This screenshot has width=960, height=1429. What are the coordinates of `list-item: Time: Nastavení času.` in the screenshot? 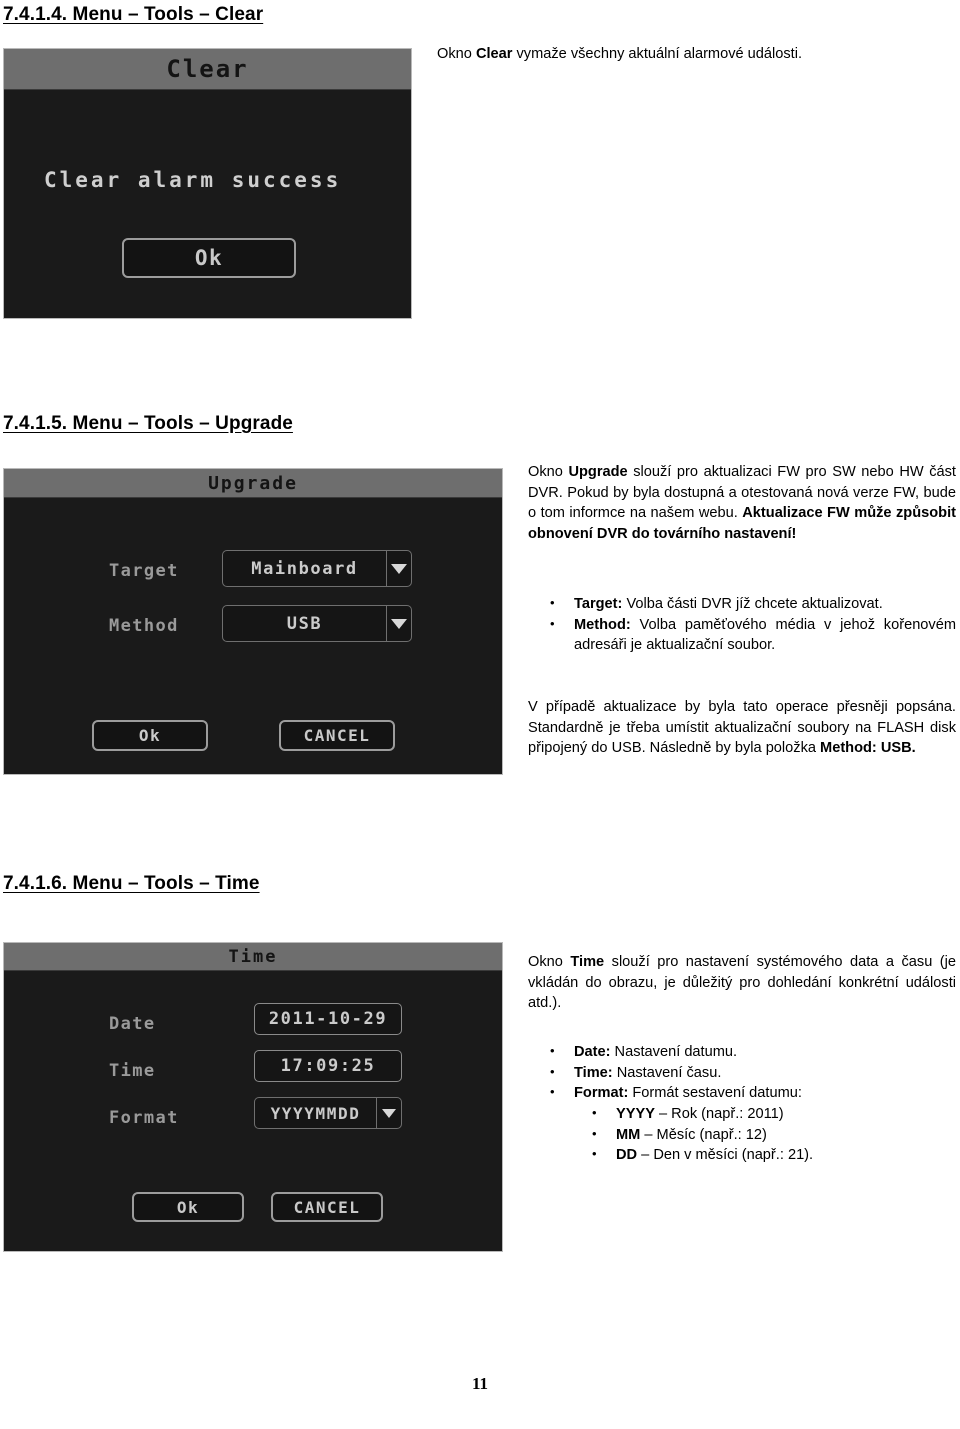 It's located at (742, 1073).